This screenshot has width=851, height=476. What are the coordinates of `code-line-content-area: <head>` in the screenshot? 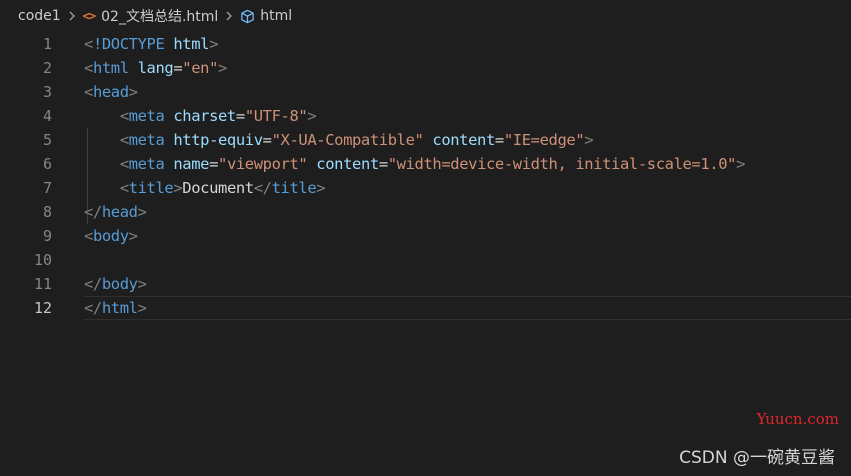 It's located at (467, 92).